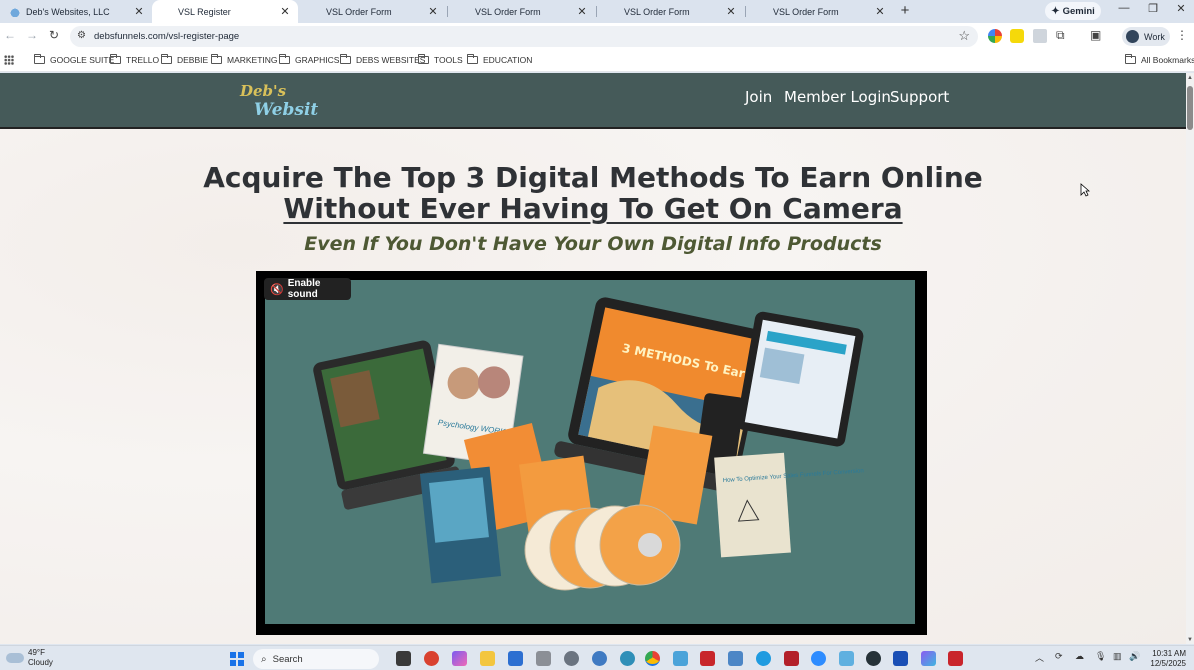 The height and width of the screenshot is (670, 1194). Describe the element at coordinates (1134, 656) in the screenshot. I see `volume-icon: 🔊` at that location.